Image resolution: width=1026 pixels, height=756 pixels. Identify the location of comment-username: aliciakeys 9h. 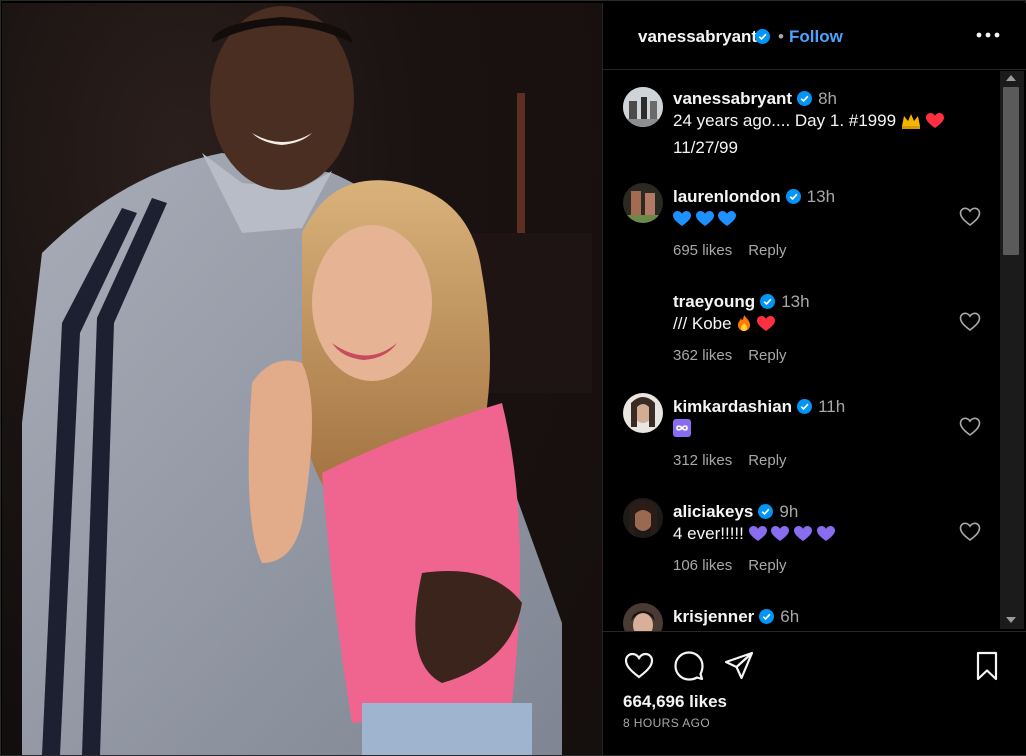
(735, 512).